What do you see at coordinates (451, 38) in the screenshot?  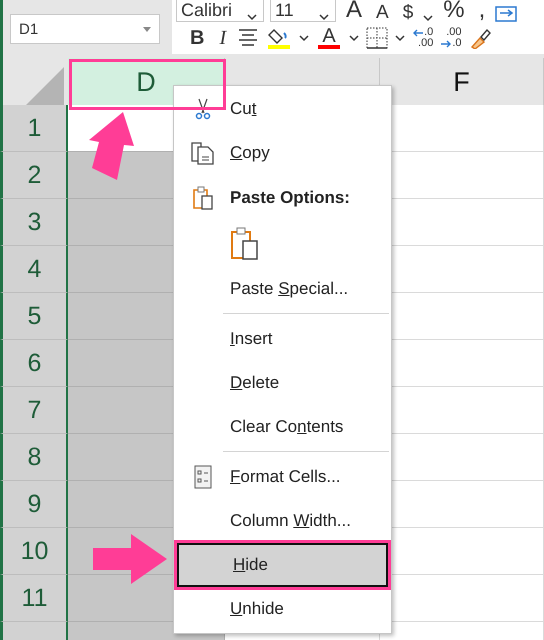 I see `decrease-decimal-button: .00 .0` at bounding box center [451, 38].